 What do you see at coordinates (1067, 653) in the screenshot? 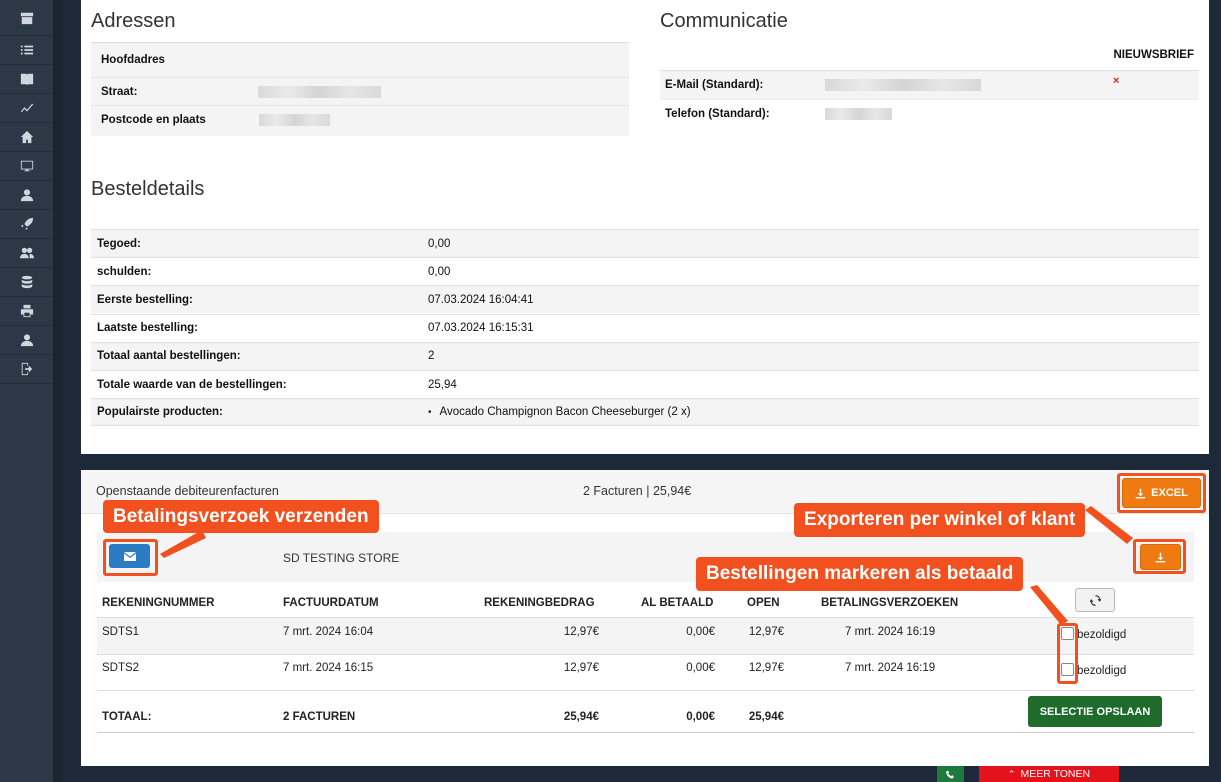
I see `checkbox-highlight` at bounding box center [1067, 653].